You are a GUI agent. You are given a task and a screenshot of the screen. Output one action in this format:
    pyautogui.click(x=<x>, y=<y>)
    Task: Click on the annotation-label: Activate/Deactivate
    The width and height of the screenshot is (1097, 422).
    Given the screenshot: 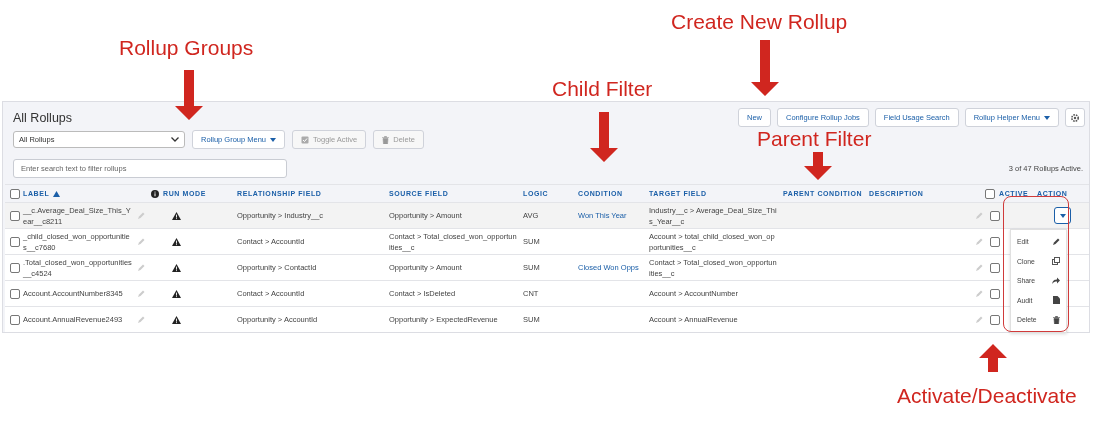 What is the action you would take?
    pyautogui.click(x=987, y=396)
    